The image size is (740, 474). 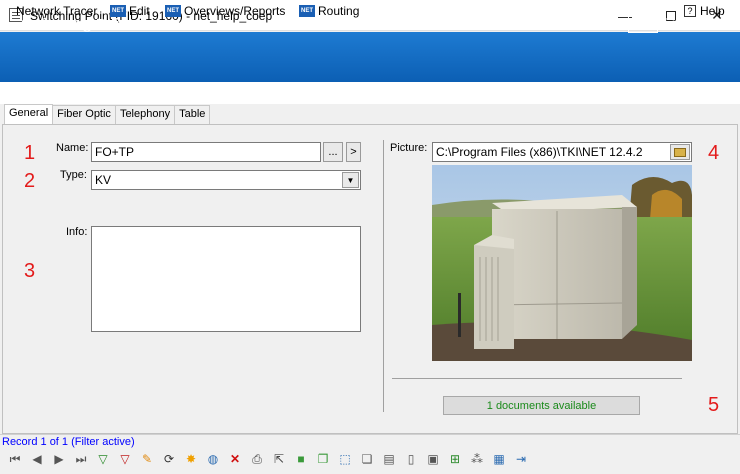 I want to click on brand-label: Engineering, so click(x=696, y=23).